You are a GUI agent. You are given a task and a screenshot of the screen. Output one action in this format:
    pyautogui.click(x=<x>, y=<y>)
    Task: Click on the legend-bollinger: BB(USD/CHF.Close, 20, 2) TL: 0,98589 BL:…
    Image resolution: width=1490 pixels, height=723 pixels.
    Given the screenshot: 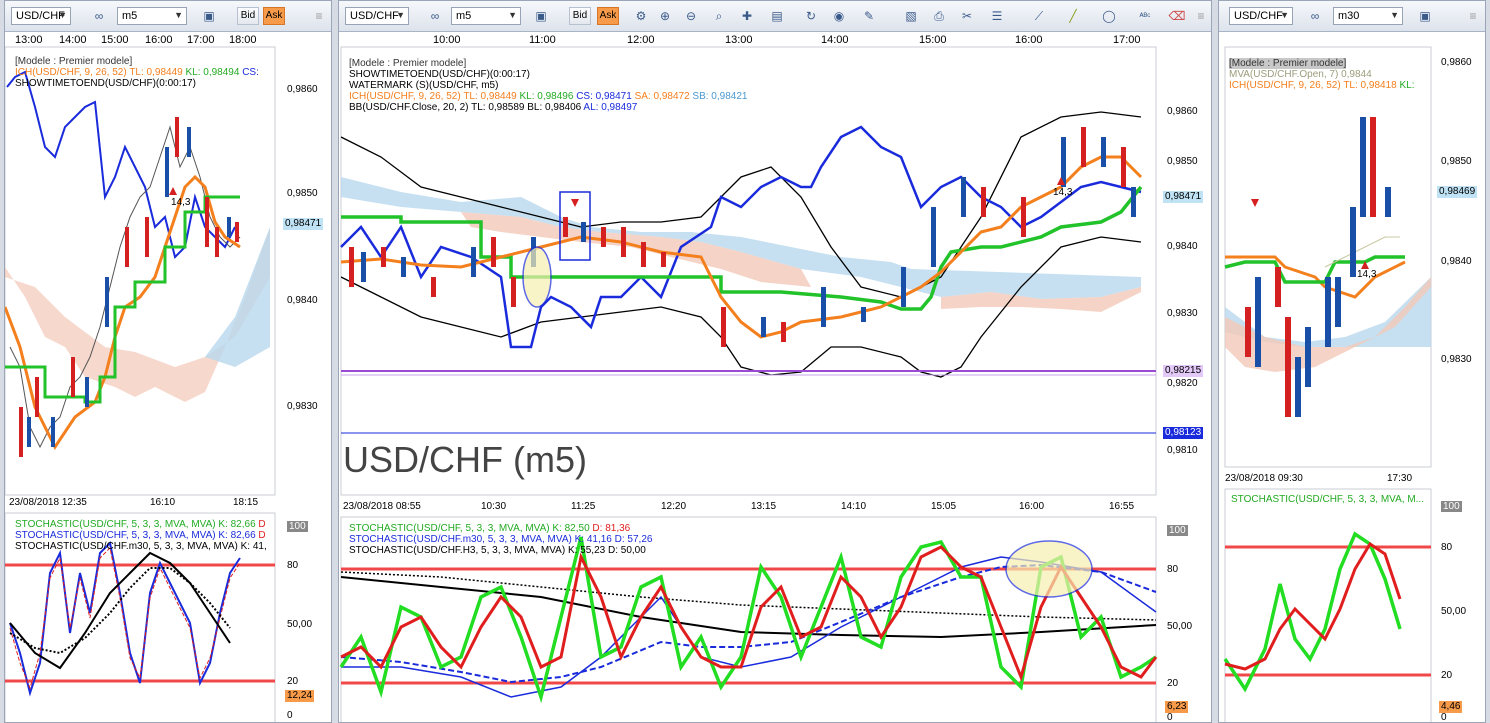 What is the action you would take?
    pyautogui.click(x=493, y=107)
    